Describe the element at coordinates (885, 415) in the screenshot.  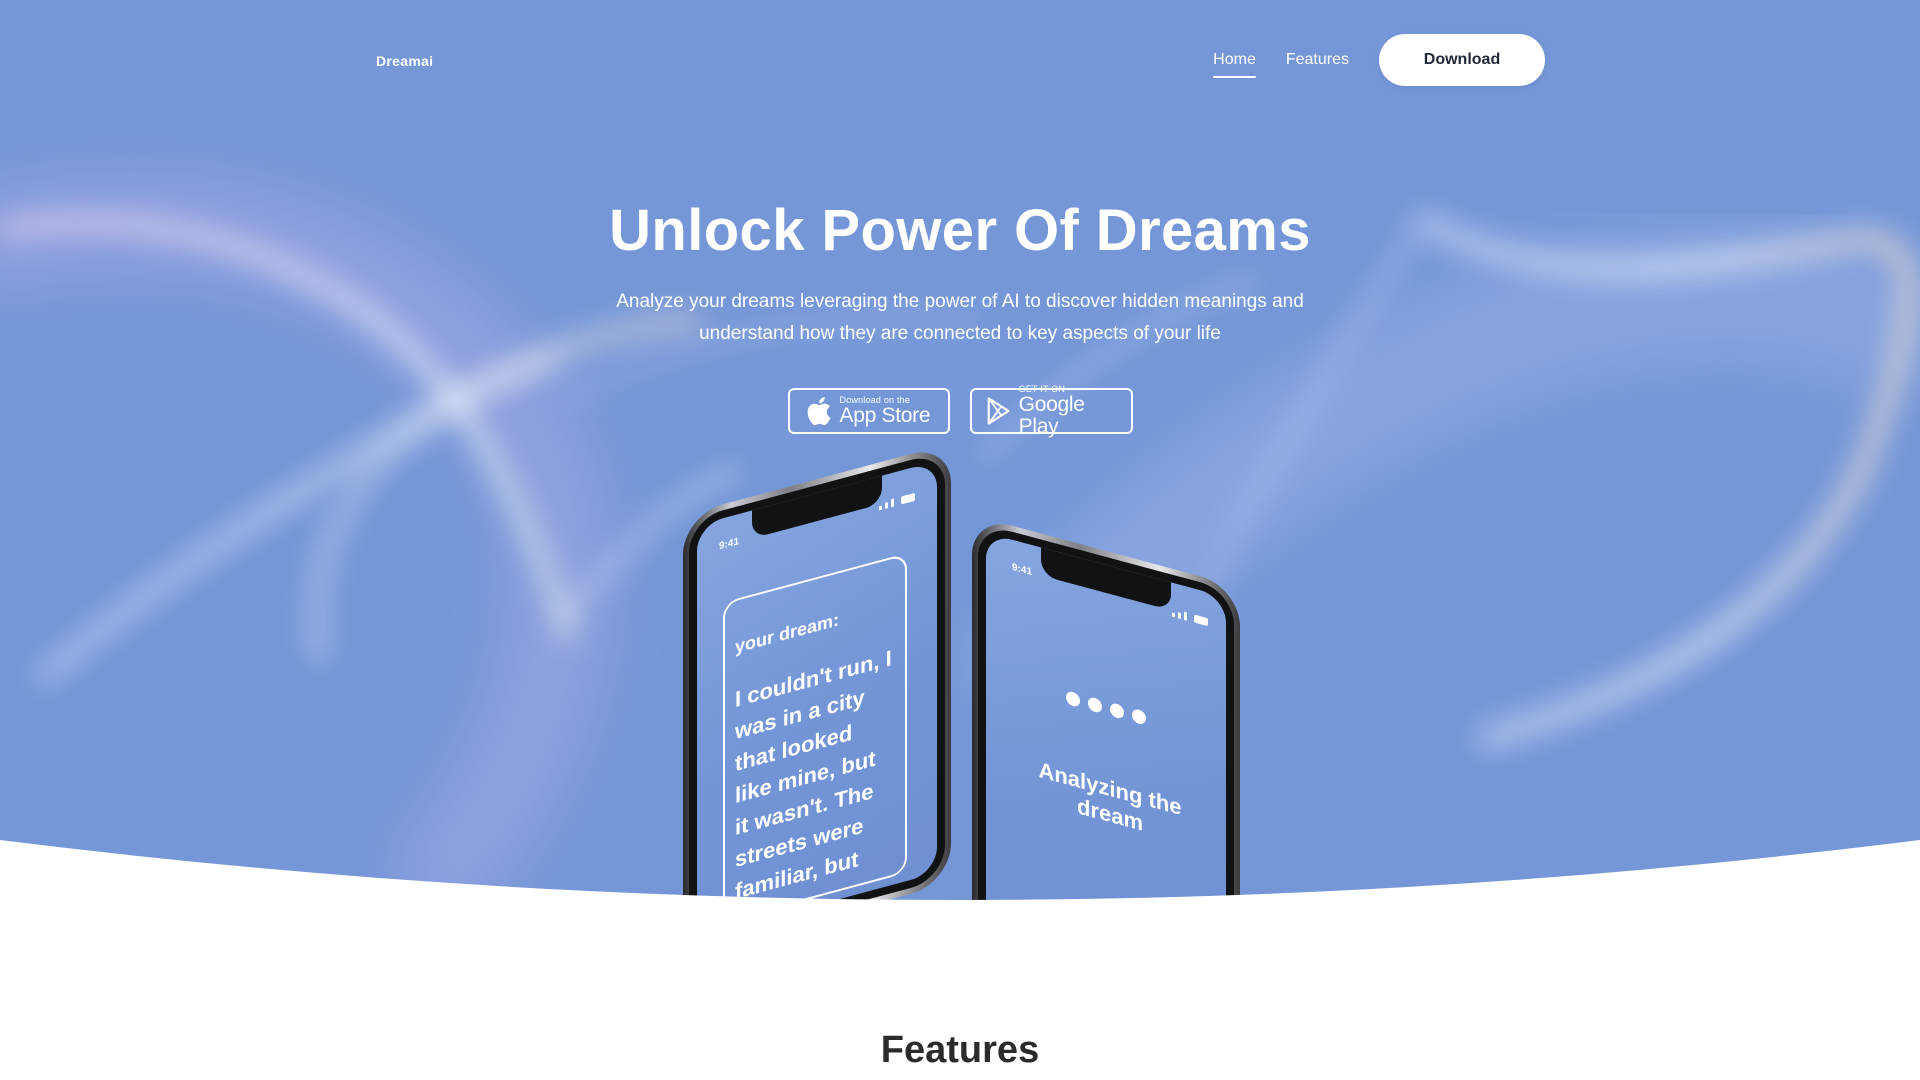
I see `app-store-badge-label: App Store` at that location.